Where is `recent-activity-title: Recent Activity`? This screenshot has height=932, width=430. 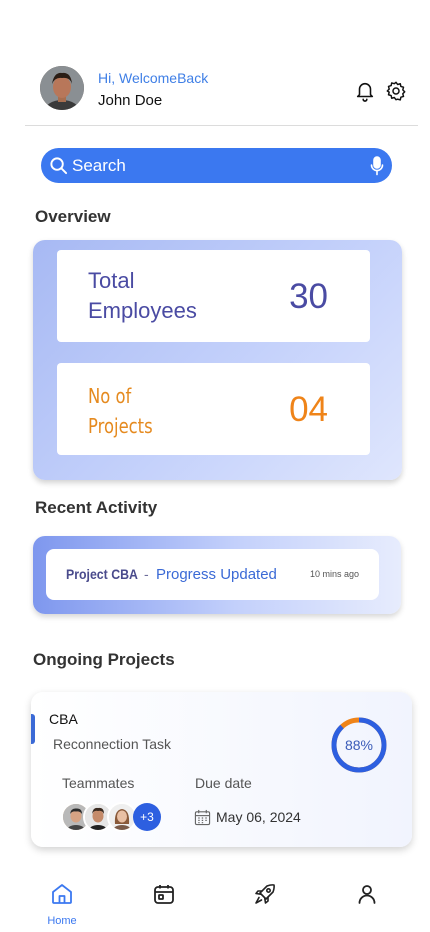 recent-activity-title: Recent Activity is located at coordinates (96, 507).